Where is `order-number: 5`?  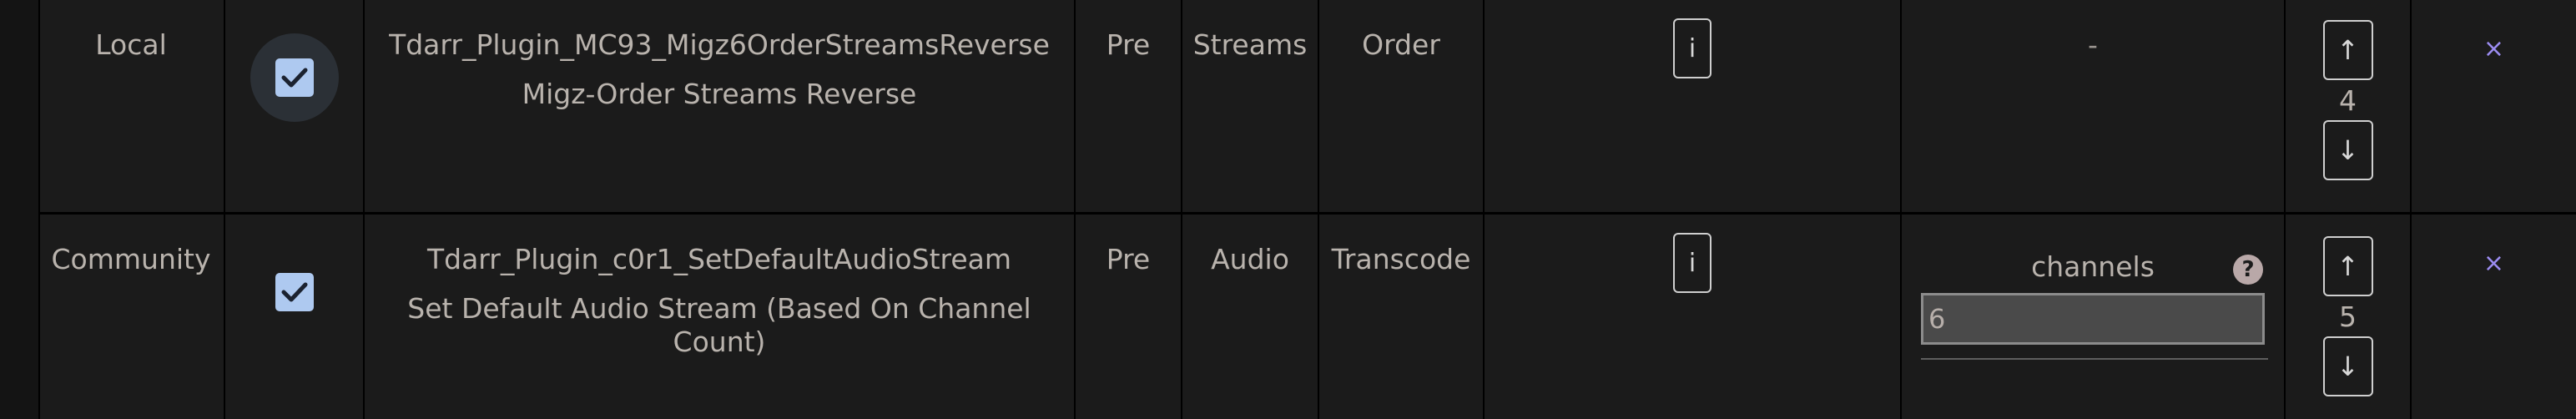 order-number: 5 is located at coordinates (2348, 316).